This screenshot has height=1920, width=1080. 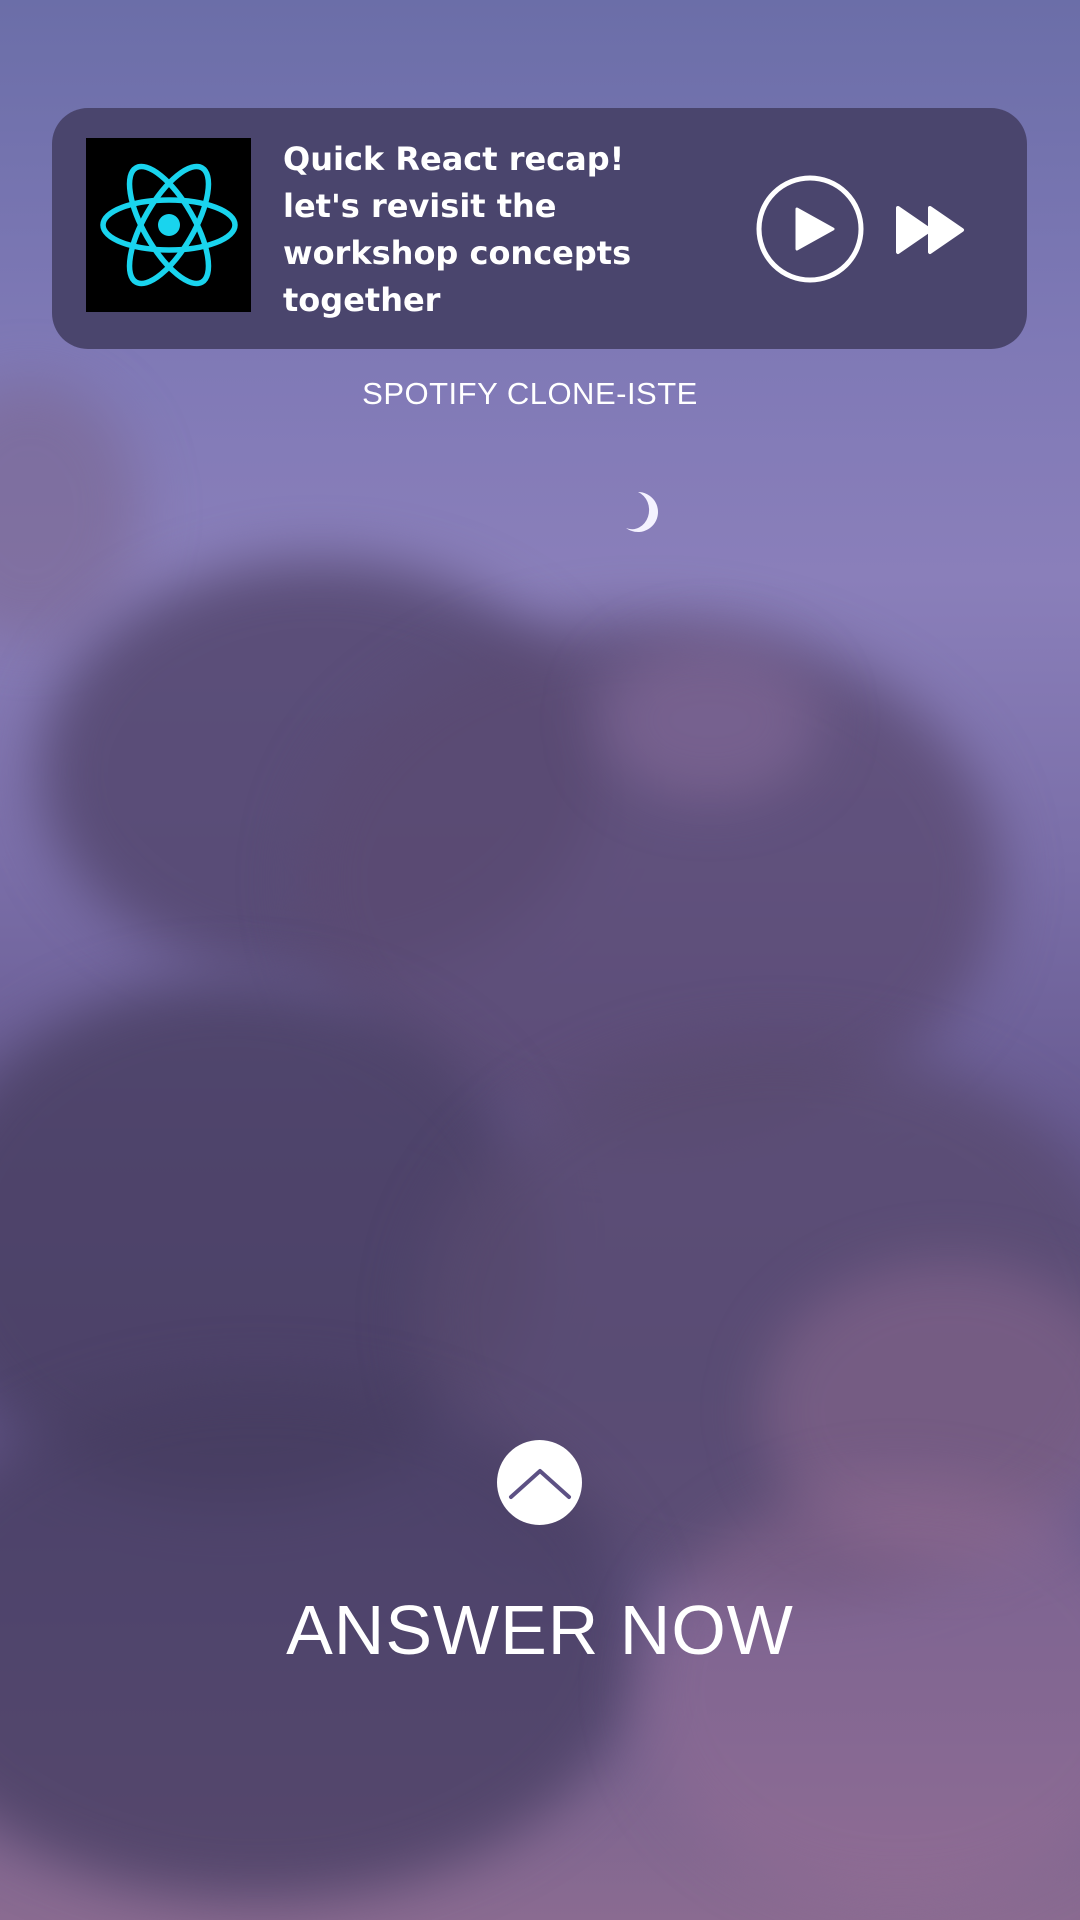 I want to click on chevron-up-icon, so click(x=539, y=1483).